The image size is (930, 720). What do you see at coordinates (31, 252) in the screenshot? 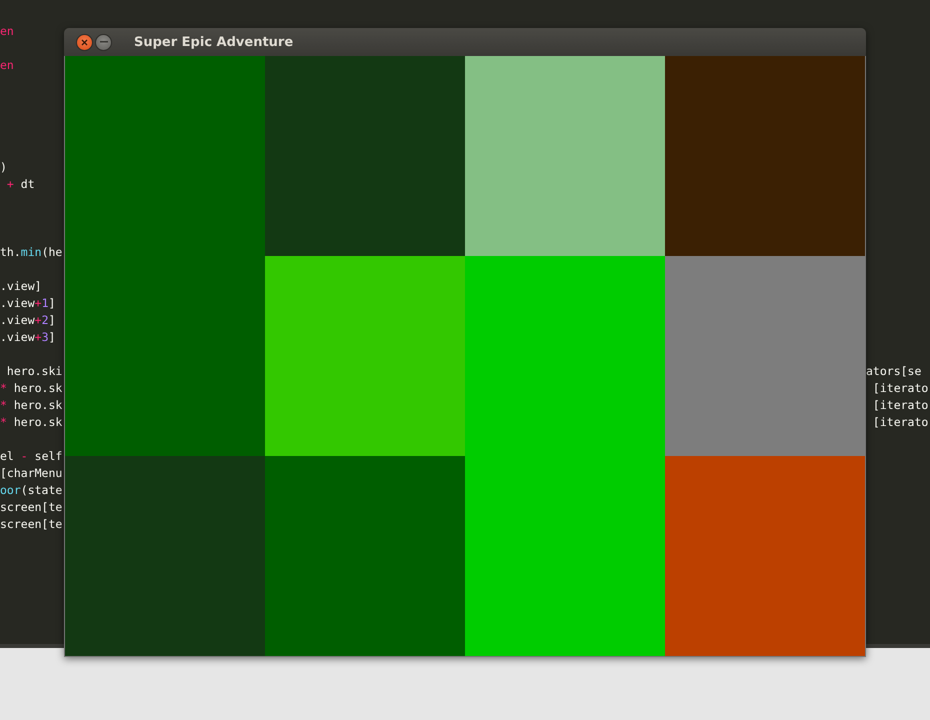
I see `code-line: th.min(he` at bounding box center [31, 252].